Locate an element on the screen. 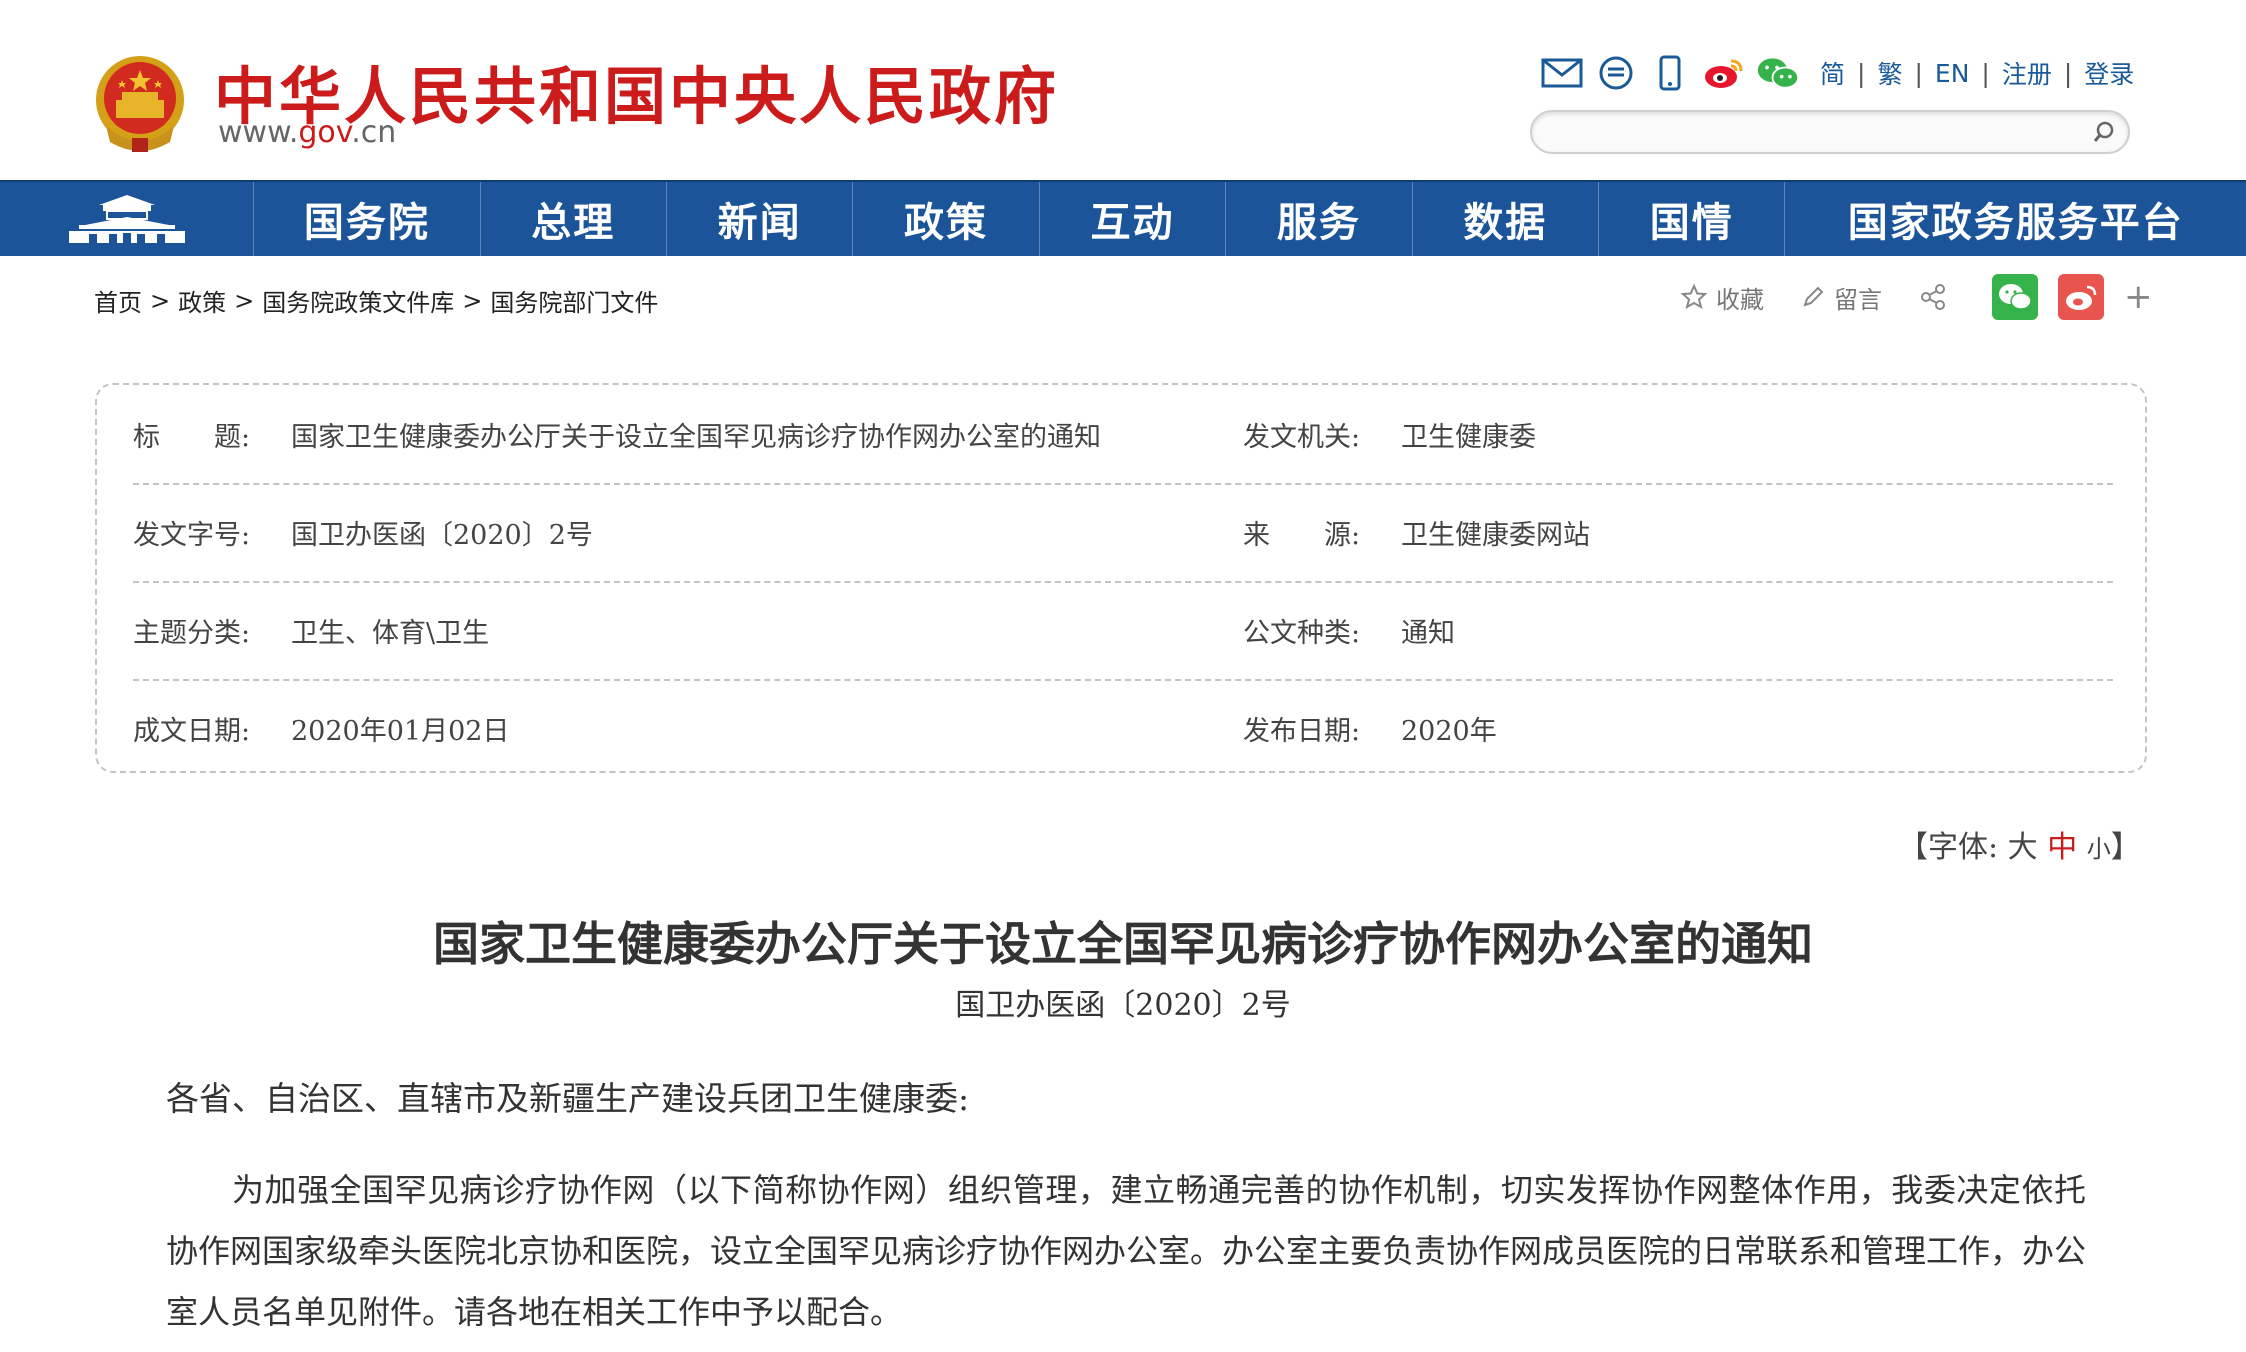 This screenshot has width=2246, height=1352. nav-item-premier: 总理 is located at coordinates (574, 219).